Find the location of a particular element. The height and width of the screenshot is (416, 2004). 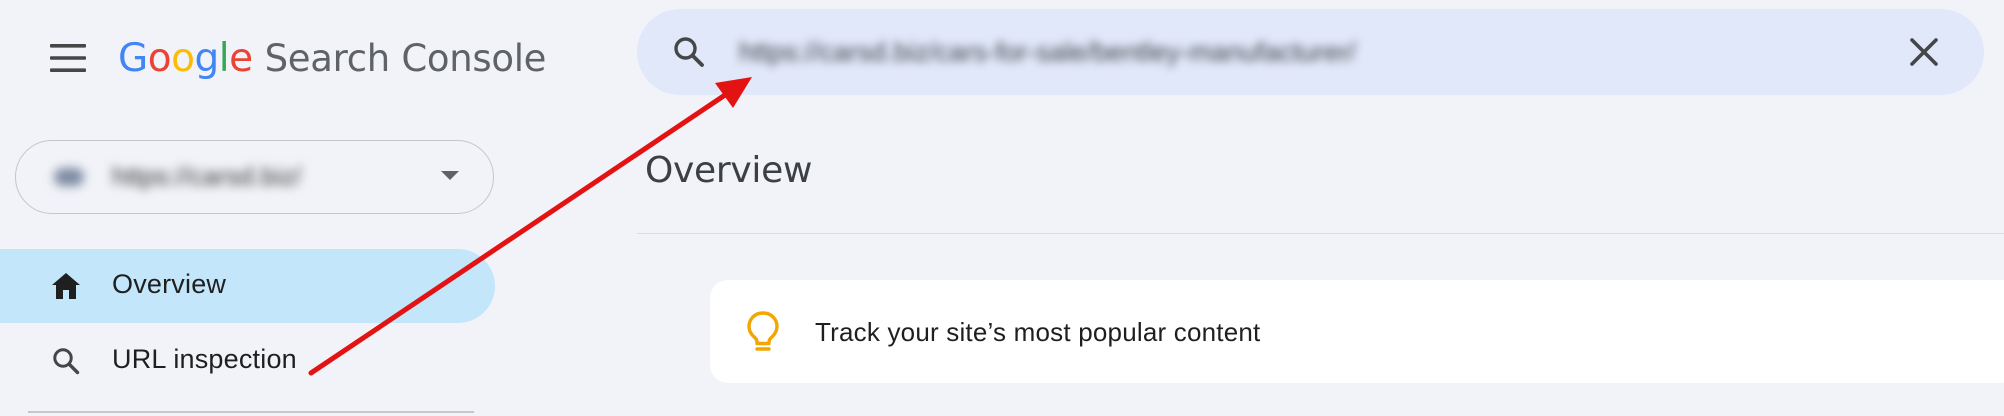

home-icon is located at coordinates (66, 286).